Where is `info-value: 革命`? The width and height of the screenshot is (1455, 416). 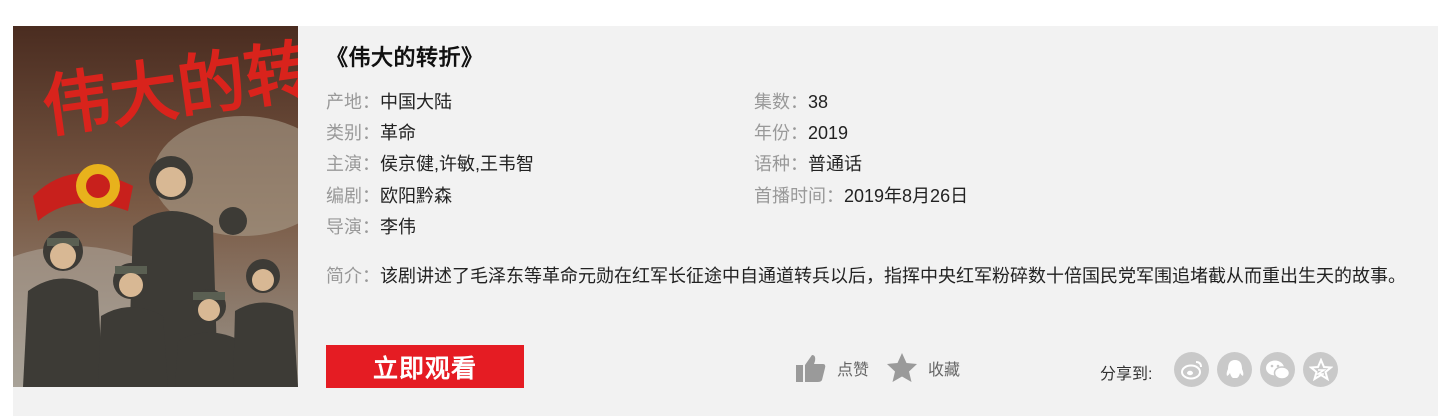 info-value: 革命 is located at coordinates (398, 133).